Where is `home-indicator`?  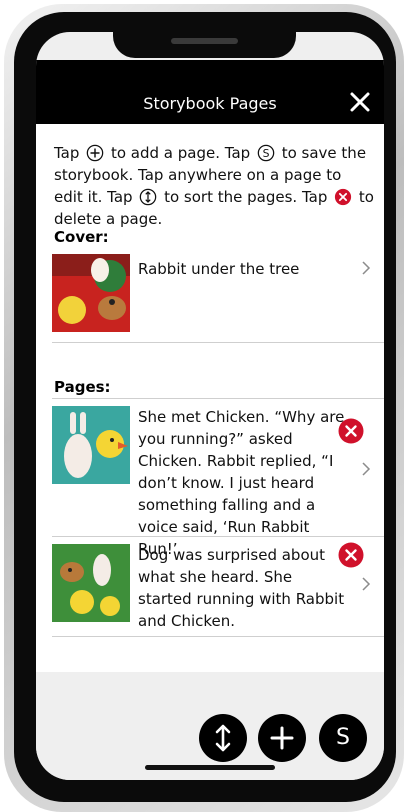 home-indicator is located at coordinates (210, 767).